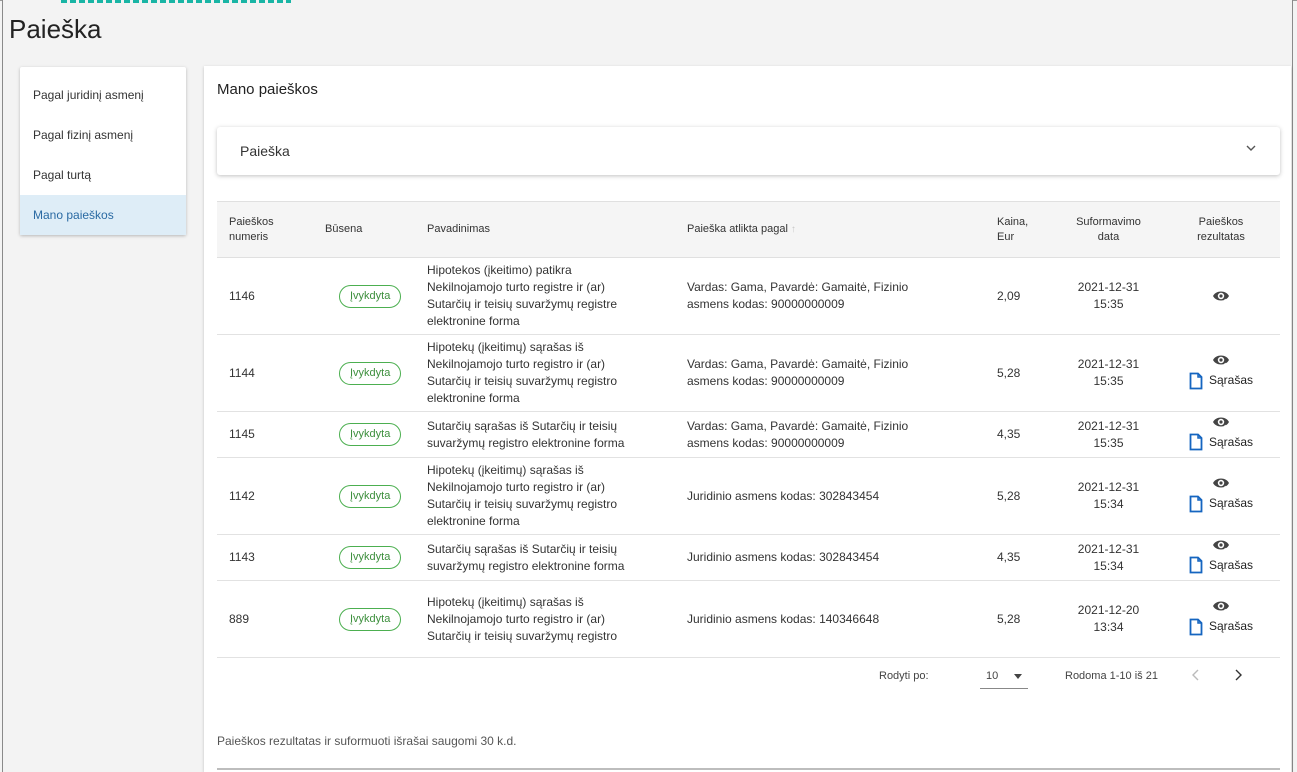 Image resolution: width=1297 pixels, height=772 pixels. Describe the element at coordinates (364, 229) in the screenshot. I see `col-header-status: Būsena` at that location.